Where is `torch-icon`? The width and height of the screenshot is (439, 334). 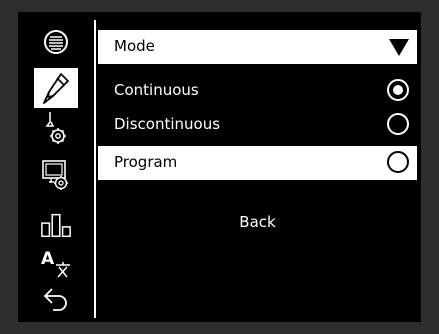
torch-icon is located at coordinates (56, 88).